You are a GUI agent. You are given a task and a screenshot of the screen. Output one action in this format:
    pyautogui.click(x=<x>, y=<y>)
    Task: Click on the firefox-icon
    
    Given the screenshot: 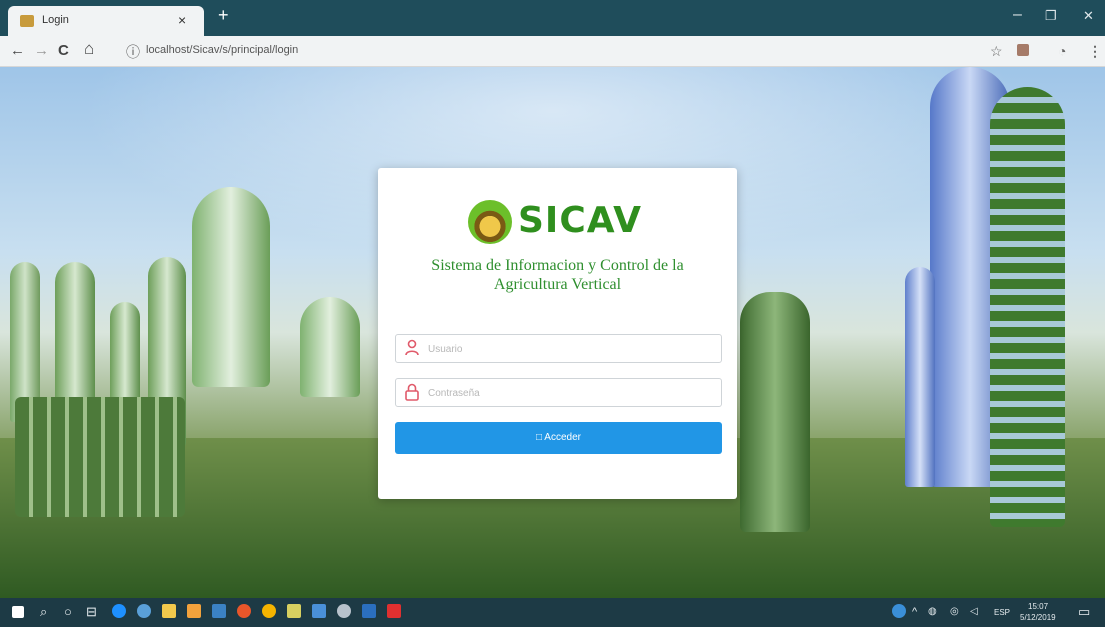 What is the action you would take?
    pyautogui.click(x=244, y=611)
    